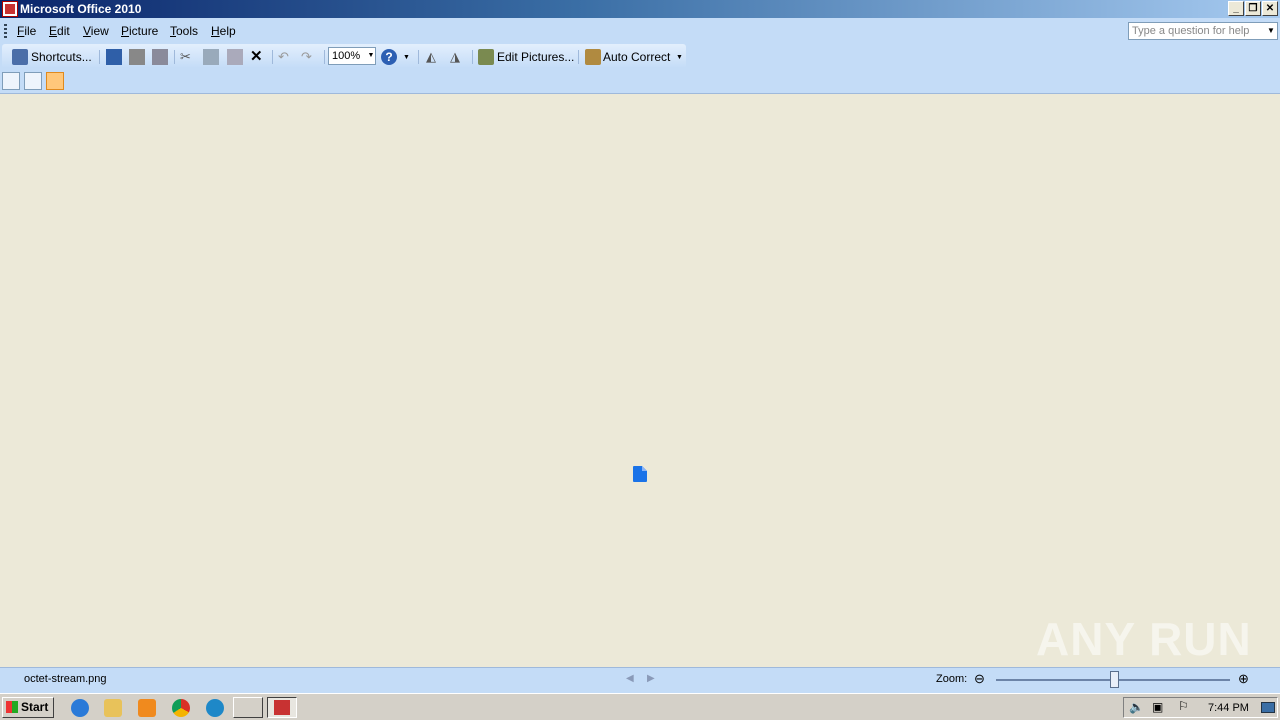  Describe the element at coordinates (1200, 707) in the screenshot. I see `system-tray: 🔈 ▣ ⚐` at that location.